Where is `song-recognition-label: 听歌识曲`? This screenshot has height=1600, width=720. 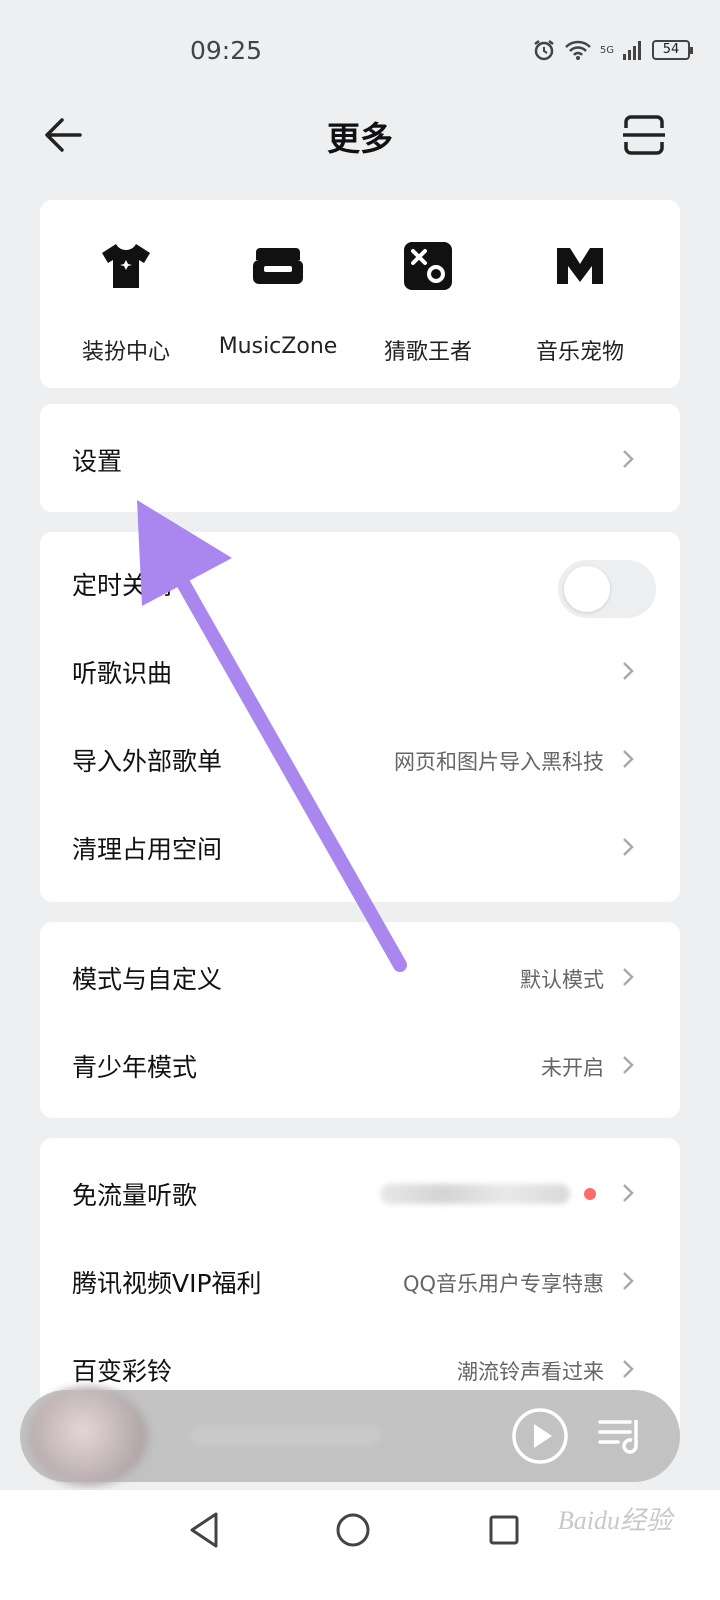 song-recognition-label: 听歌识曲 is located at coordinates (122, 673).